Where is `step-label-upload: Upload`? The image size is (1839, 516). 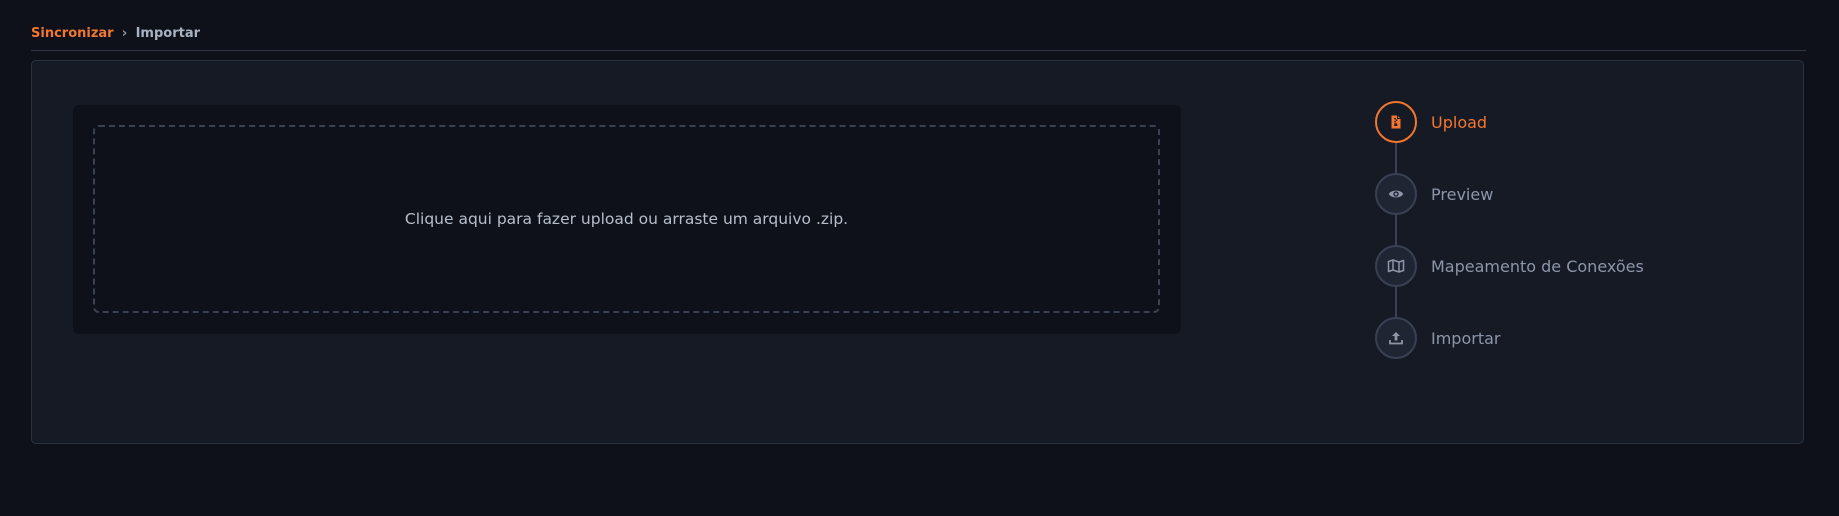
step-label-upload: Upload is located at coordinates (1459, 122).